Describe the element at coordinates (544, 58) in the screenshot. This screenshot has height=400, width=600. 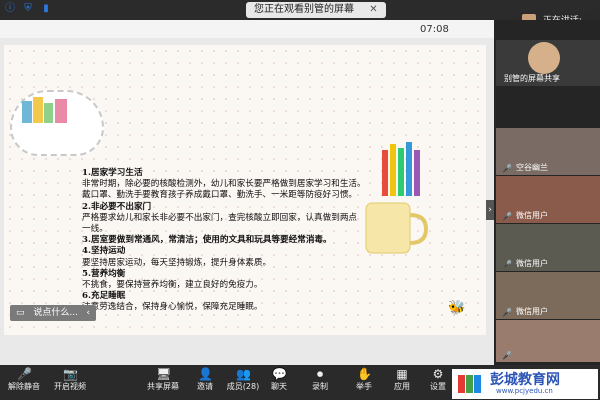
I see `avatar` at that location.